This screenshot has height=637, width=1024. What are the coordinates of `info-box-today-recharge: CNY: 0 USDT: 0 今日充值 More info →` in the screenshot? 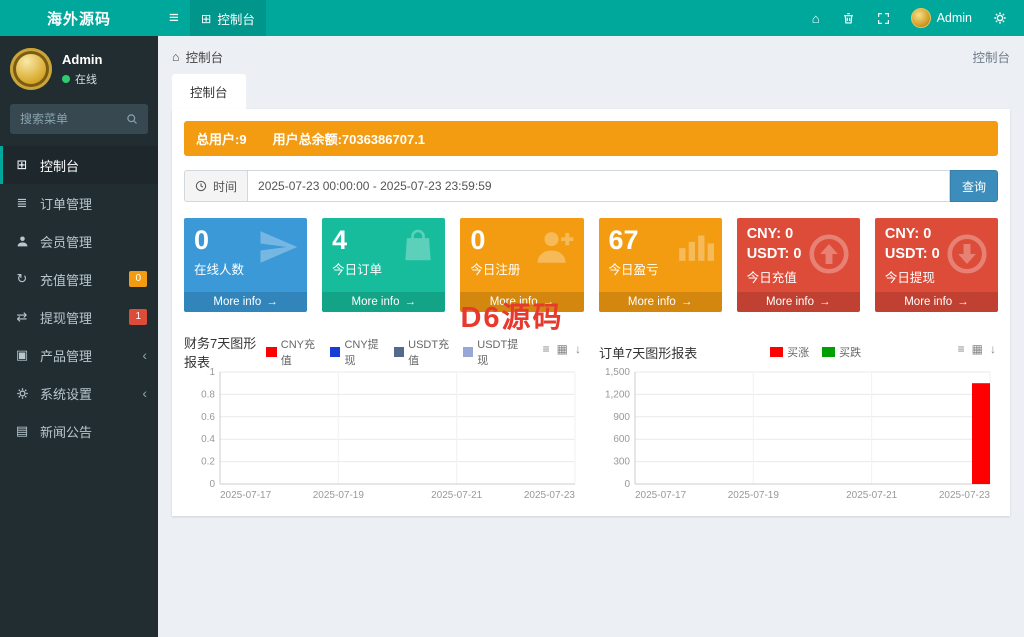 It's located at (798, 265).